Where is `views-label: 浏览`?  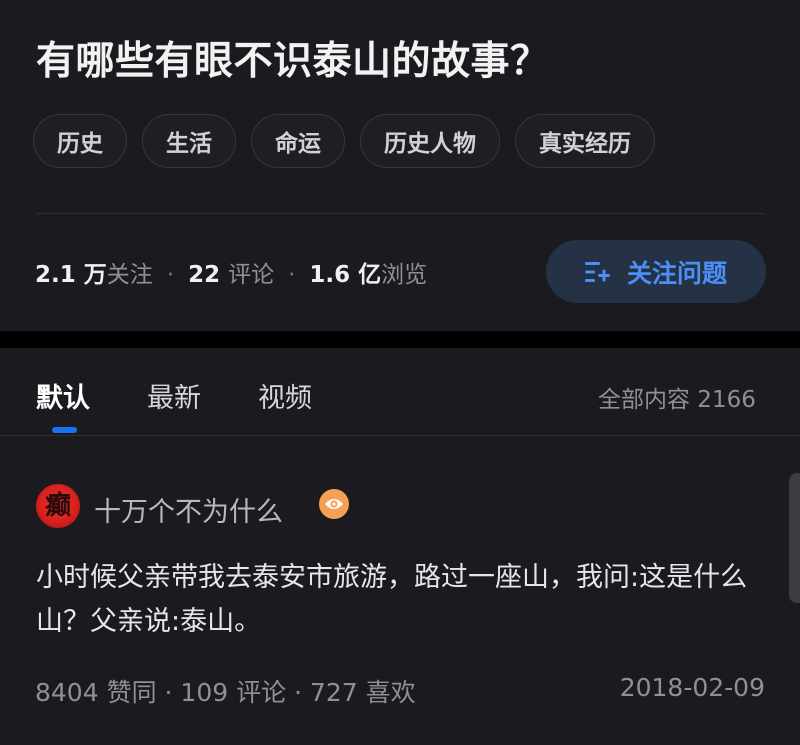 views-label: 浏览 is located at coordinates (404, 275).